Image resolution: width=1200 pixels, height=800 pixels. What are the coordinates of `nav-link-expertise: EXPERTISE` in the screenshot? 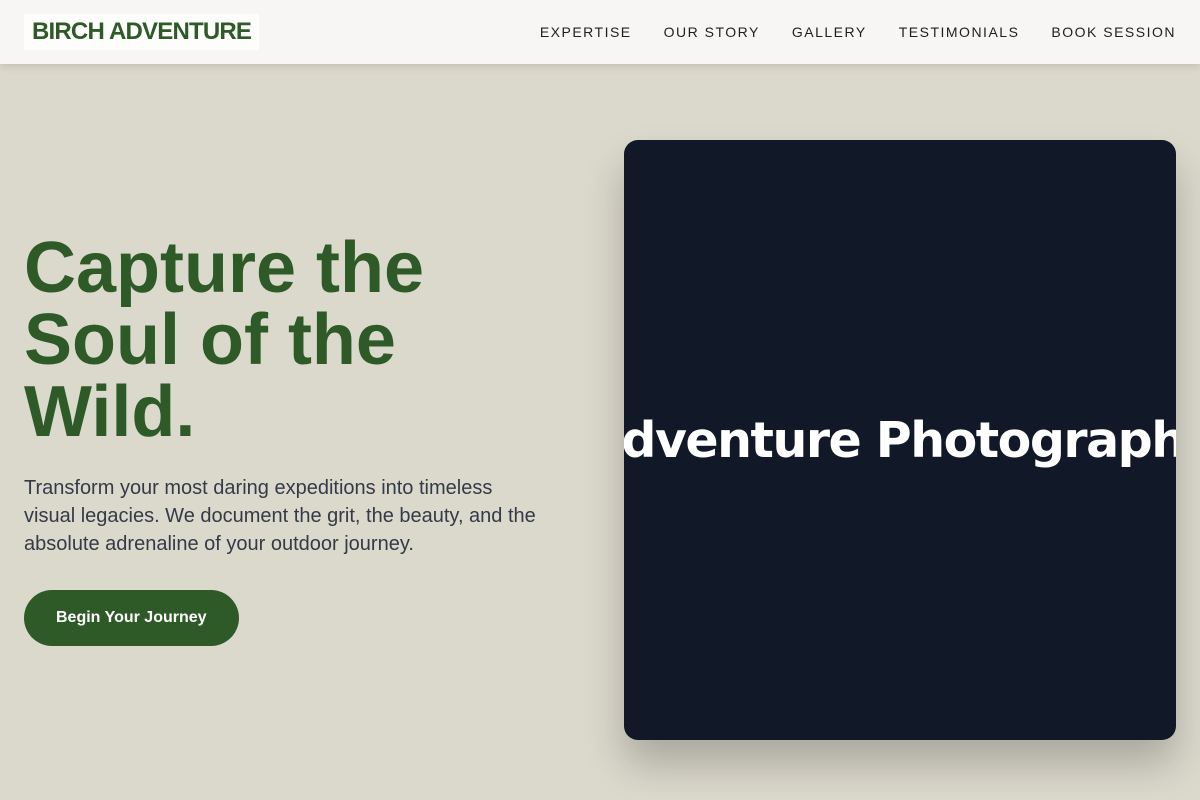 It's located at (586, 32).